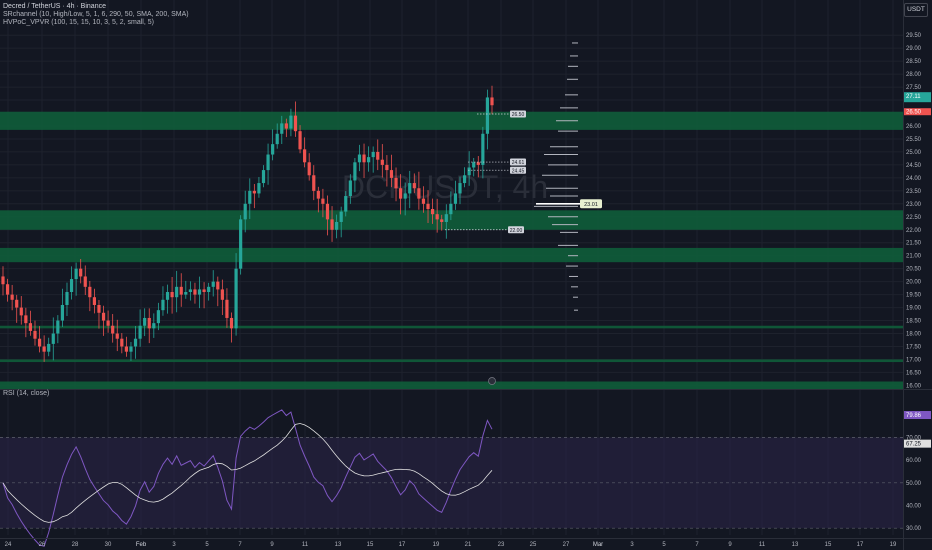 This screenshot has width=932, height=550. What do you see at coordinates (370, 545) in the screenshot?
I see `time-tick-label: 15` at bounding box center [370, 545].